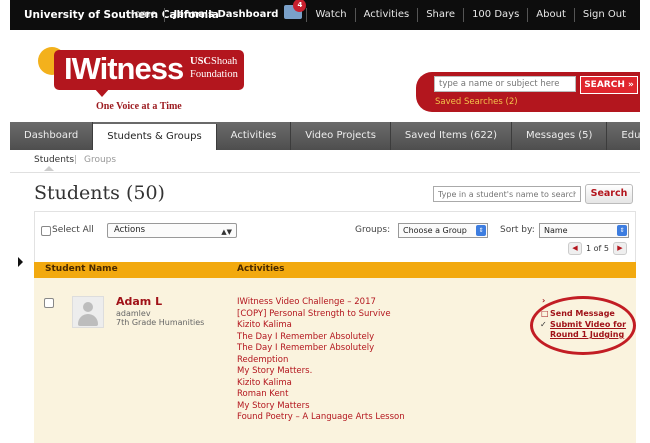 The height and width of the screenshot is (443, 650). Describe the element at coordinates (133, 313) in the screenshot. I see `student-username: adamlev` at that location.